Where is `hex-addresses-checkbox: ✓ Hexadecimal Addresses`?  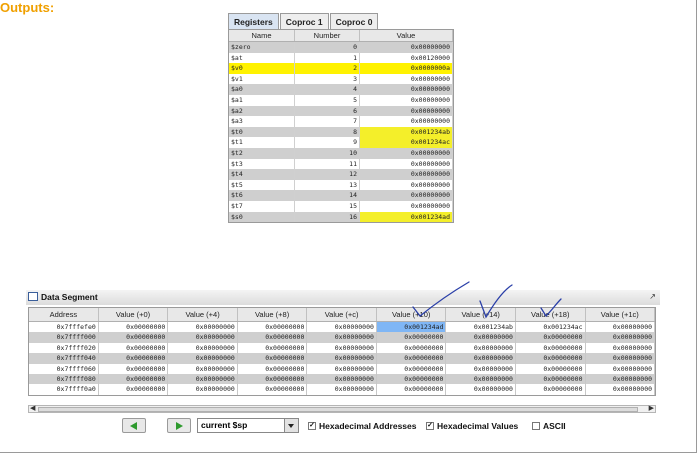 hex-addresses-checkbox: ✓ Hexadecimal Addresses is located at coordinates (362, 426).